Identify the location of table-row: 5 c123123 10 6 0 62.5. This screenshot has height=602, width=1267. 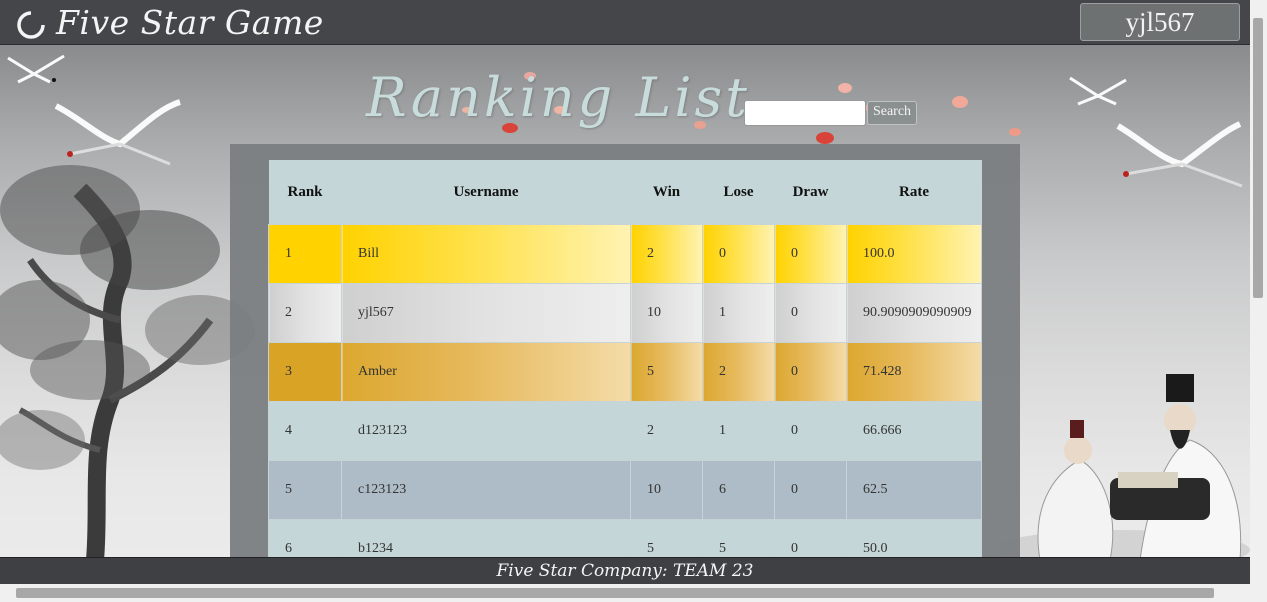
(625, 490).